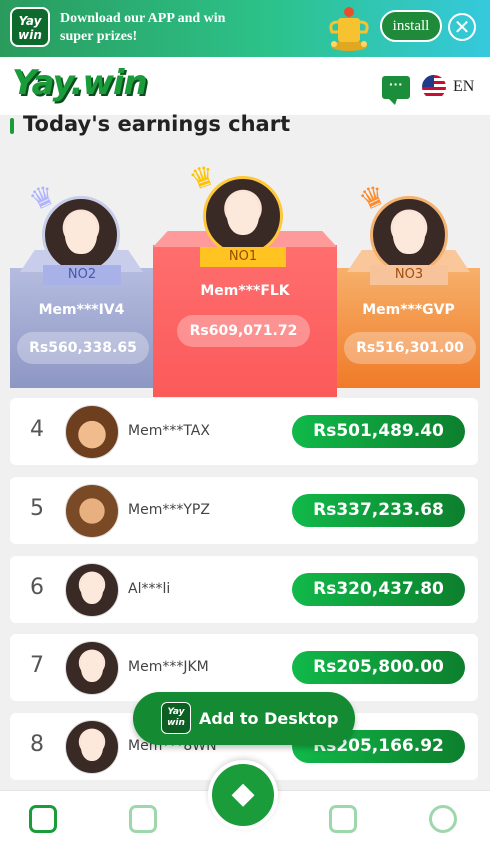 Image resolution: width=490 pixels, height=846 pixels. I want to click on earnings-amount: Rs320,437.80, so click(378, 589).